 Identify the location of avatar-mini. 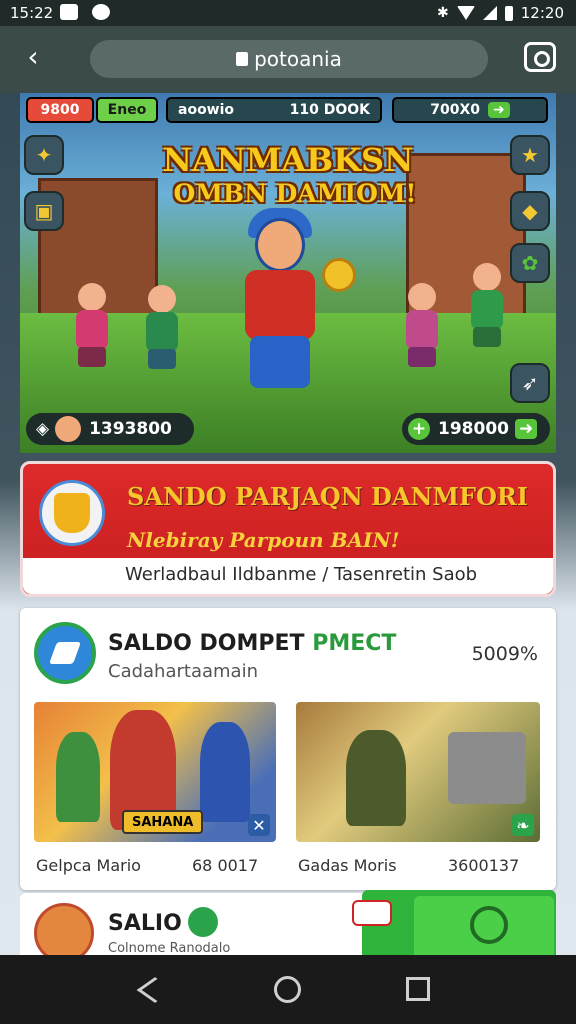
(68, 429).